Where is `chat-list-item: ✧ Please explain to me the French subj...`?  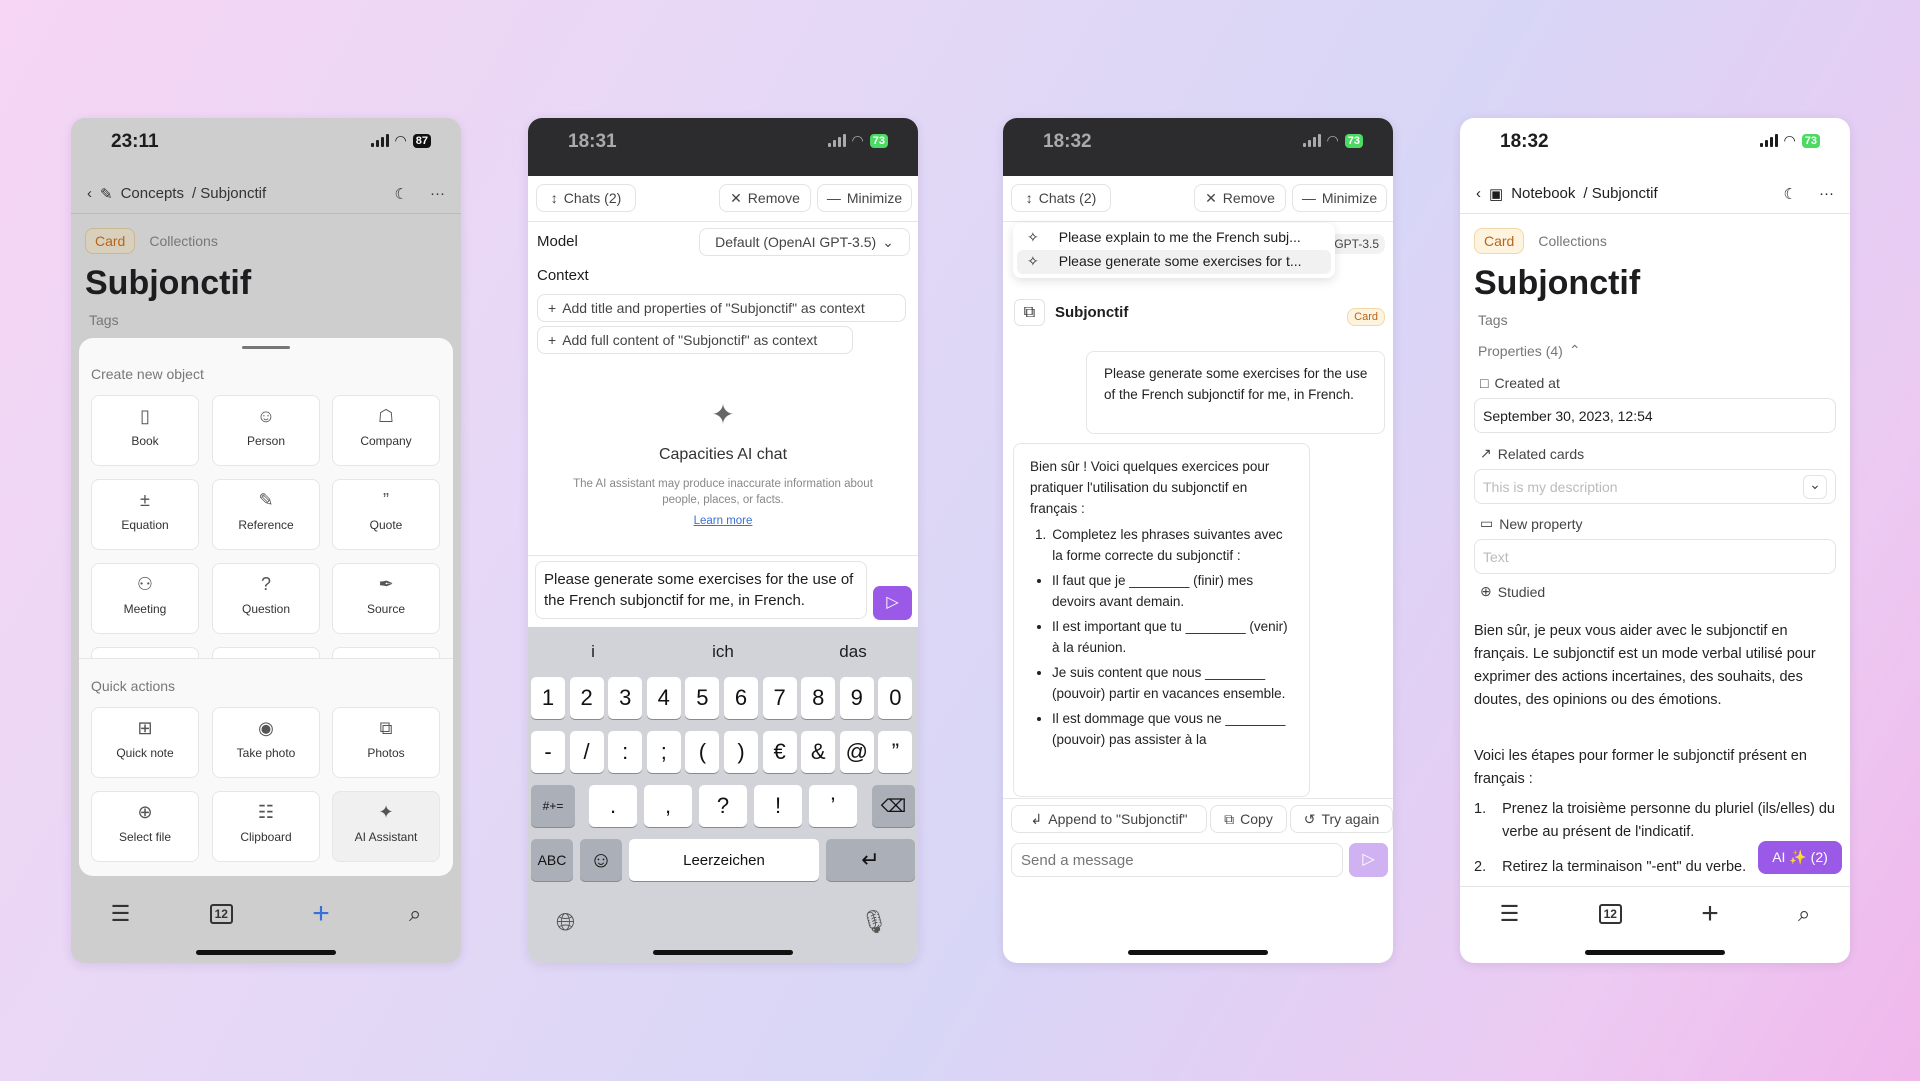
chat-list-item: ✧ Please explain to me the French subj... is located at coordinates (1174, 237).